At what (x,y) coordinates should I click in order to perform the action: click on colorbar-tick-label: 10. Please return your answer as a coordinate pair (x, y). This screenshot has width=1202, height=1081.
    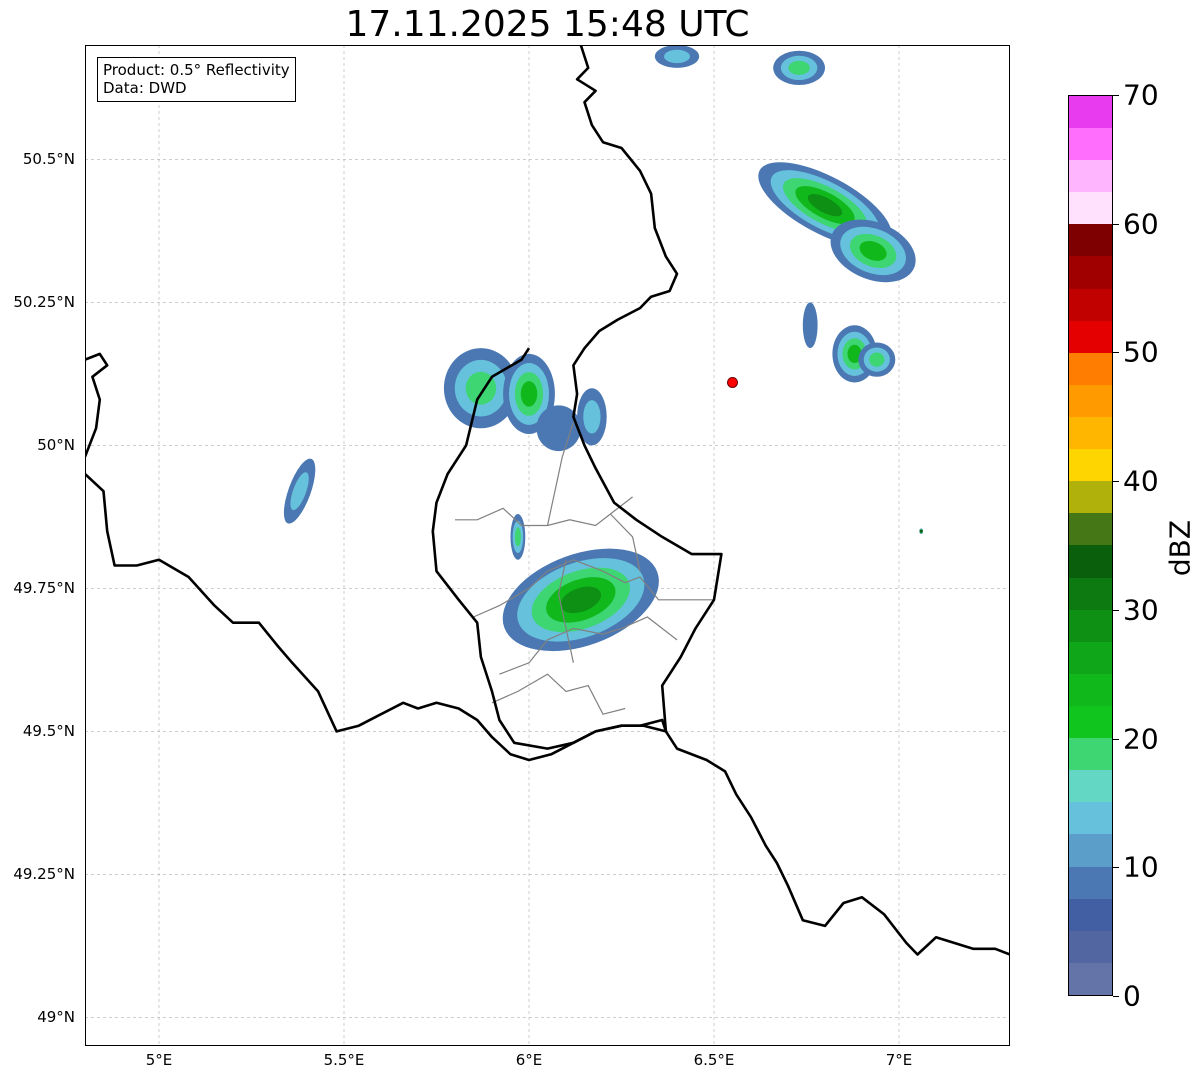
    Looking at the image, I should click on (1141, 867).